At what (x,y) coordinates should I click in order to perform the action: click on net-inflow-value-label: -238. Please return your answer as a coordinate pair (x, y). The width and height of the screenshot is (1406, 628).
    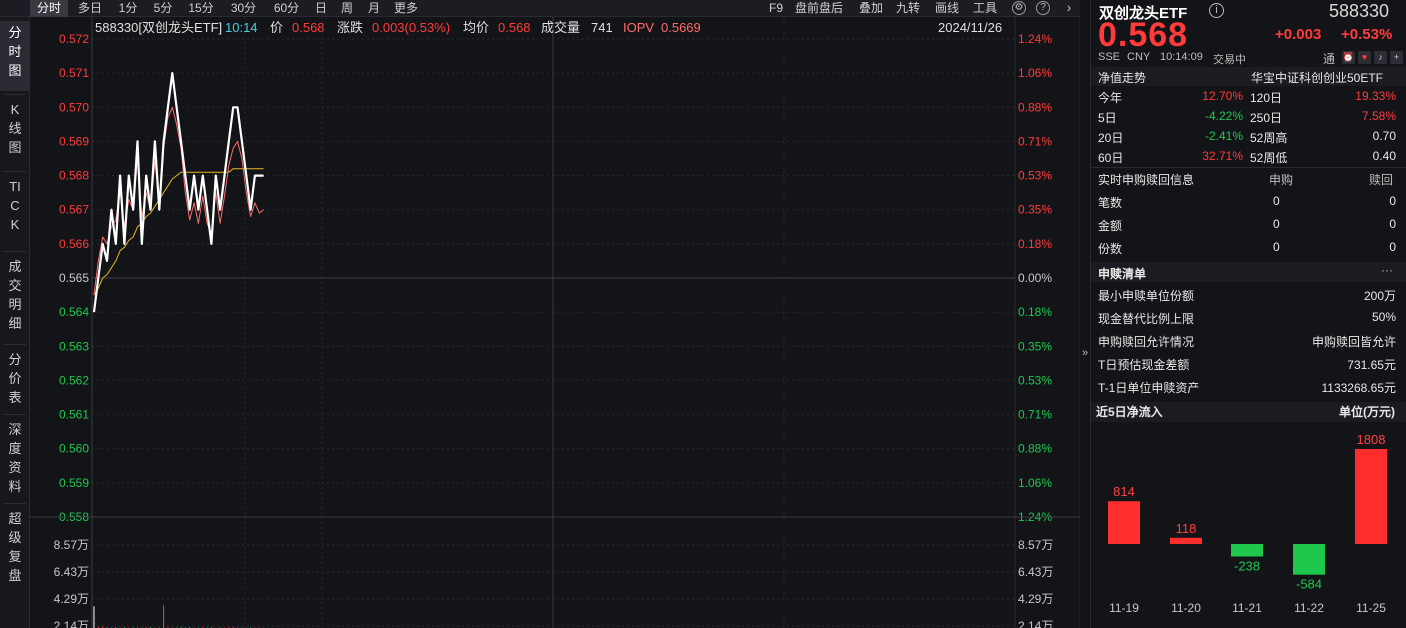
    Looking at the image, I should click on (1247, 566).